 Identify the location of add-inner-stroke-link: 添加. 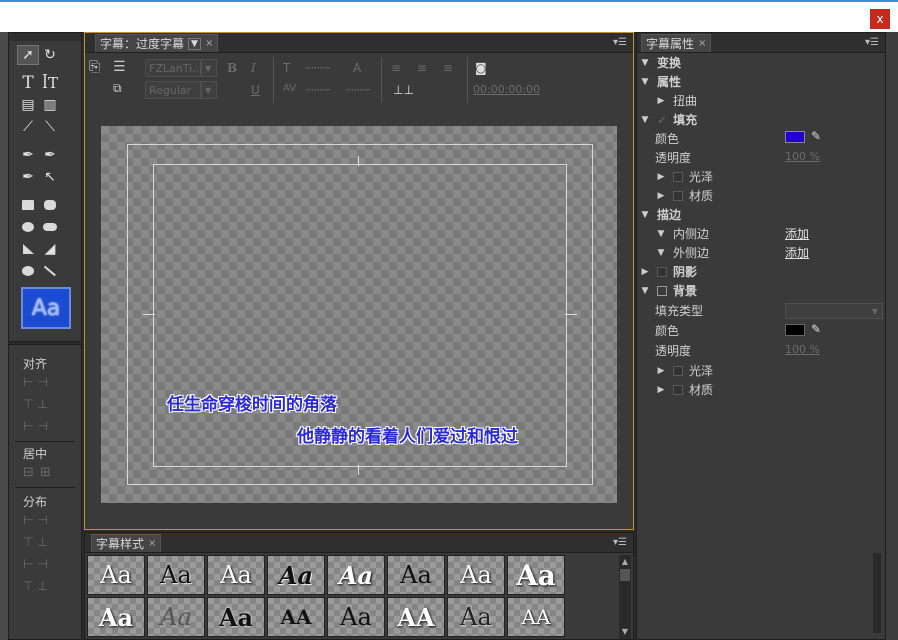
(797, 233).